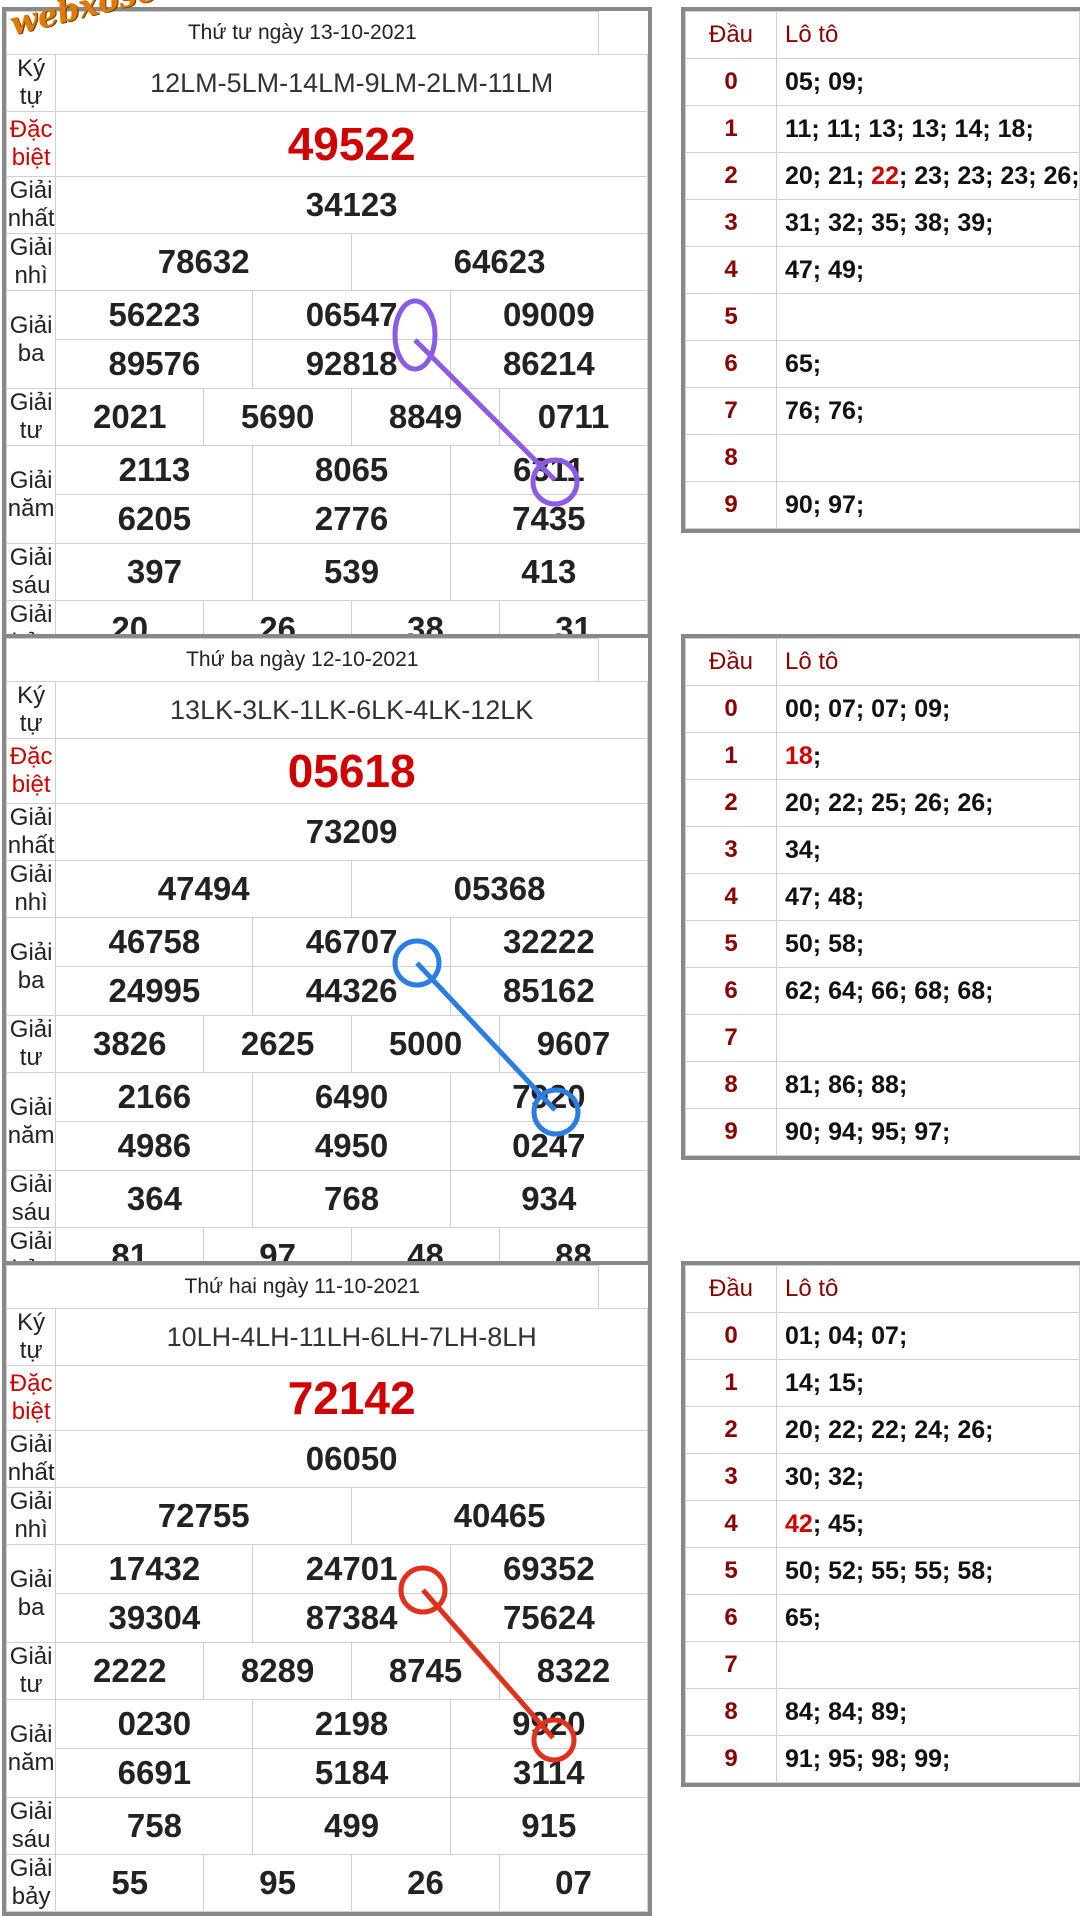 The width and height of the screenshot is (1080, 1916). What do you see at coordinates (154, 1773) in the screenshot?
I see `fifth-prize: 6691` at bounding box center [154, 1773].